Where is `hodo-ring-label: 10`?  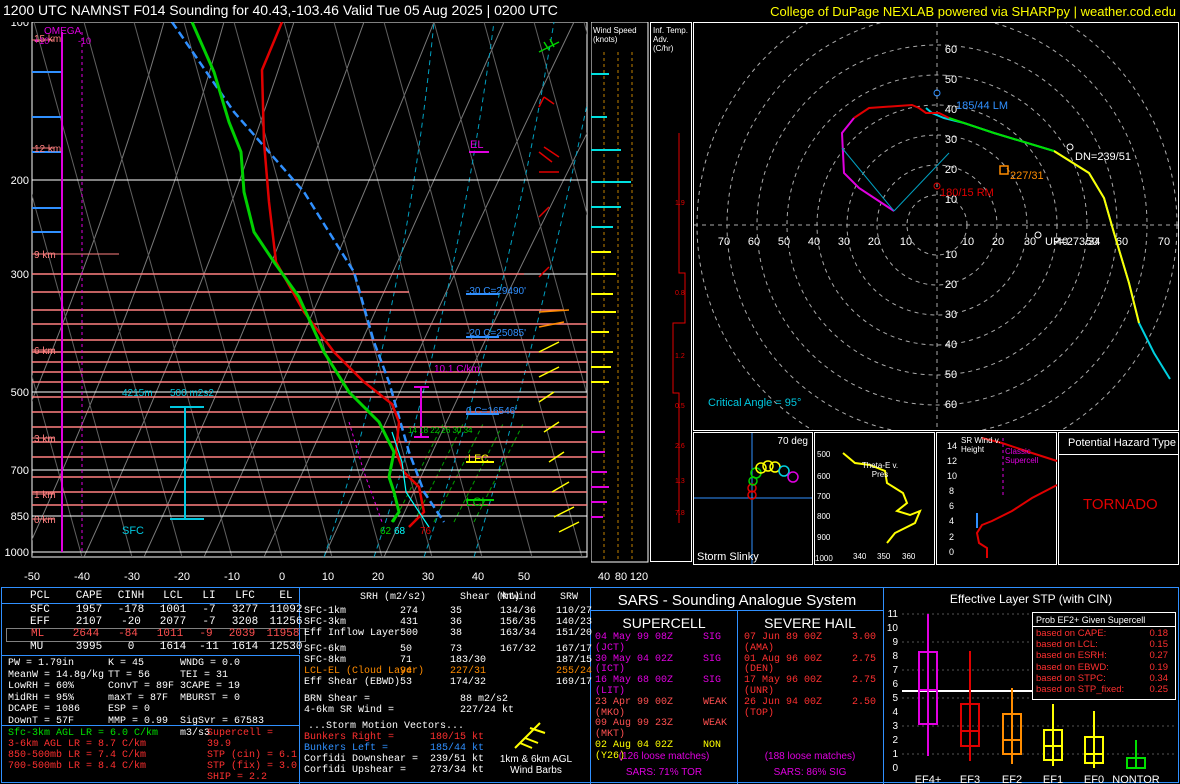 hodo-ring-label: 10 is located at coordinates (951, 255).